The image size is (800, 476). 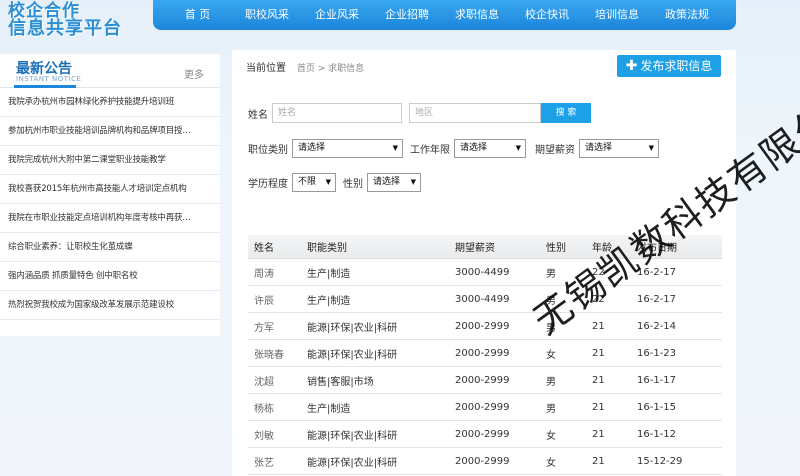 I want to click on site-logo: 校企合作 信息共享平台, so click(x=78, y=22).